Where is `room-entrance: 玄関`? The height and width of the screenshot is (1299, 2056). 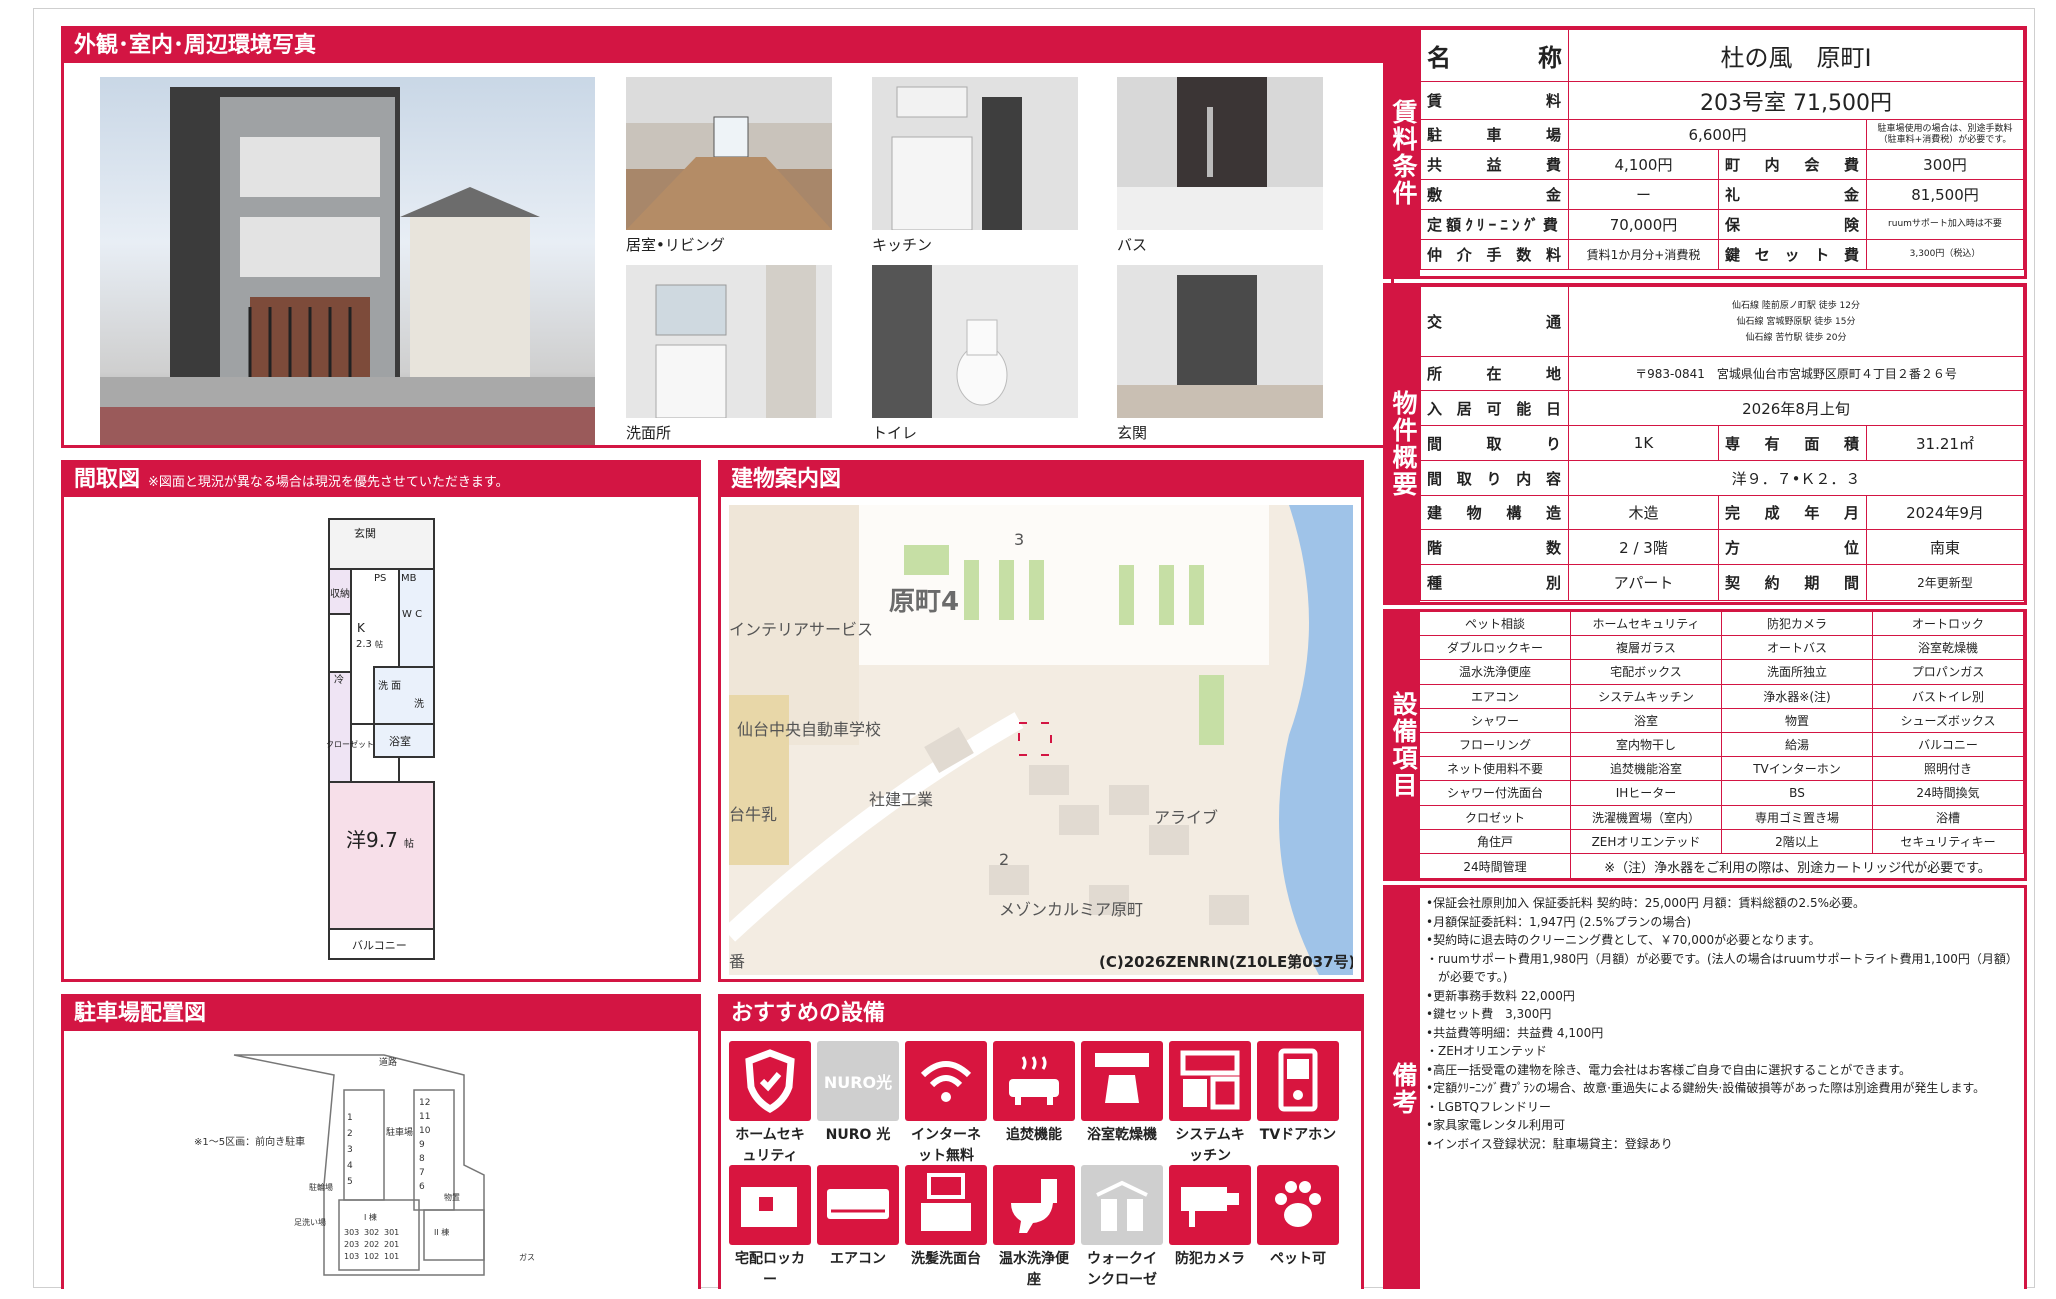 room-entrance: 玄関 is located at coordinates (365, 533).